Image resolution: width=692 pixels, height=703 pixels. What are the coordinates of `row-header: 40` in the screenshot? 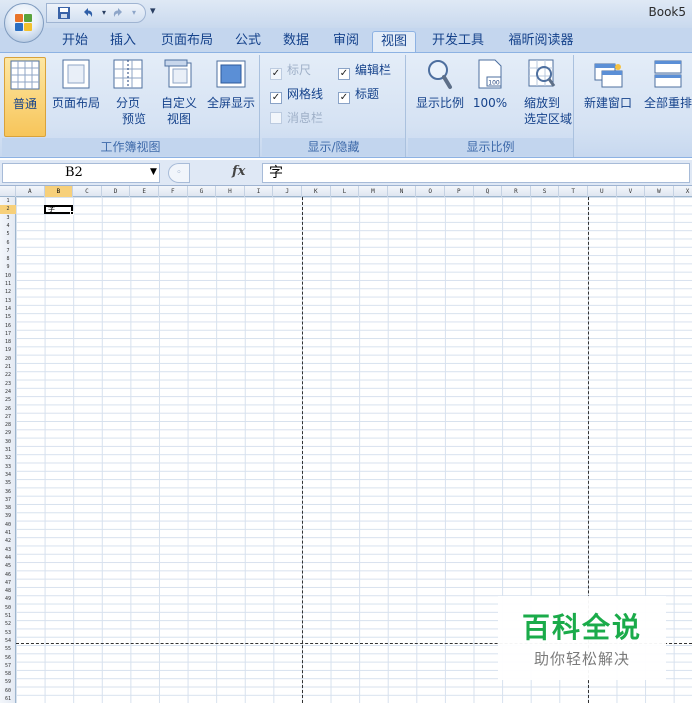 It's located at (8, 525).